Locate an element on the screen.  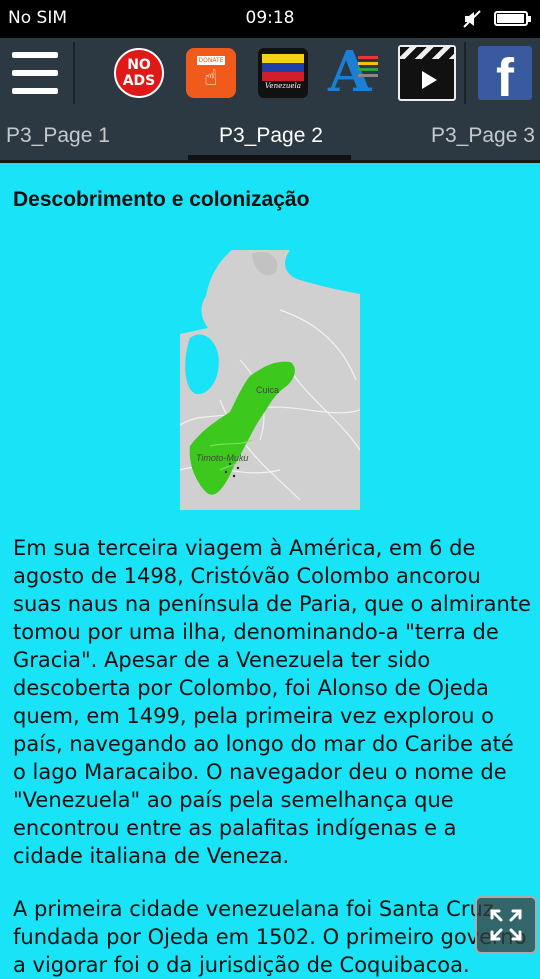
tab-page-1: P3_Page 1 is located at coordinates (58, 136).